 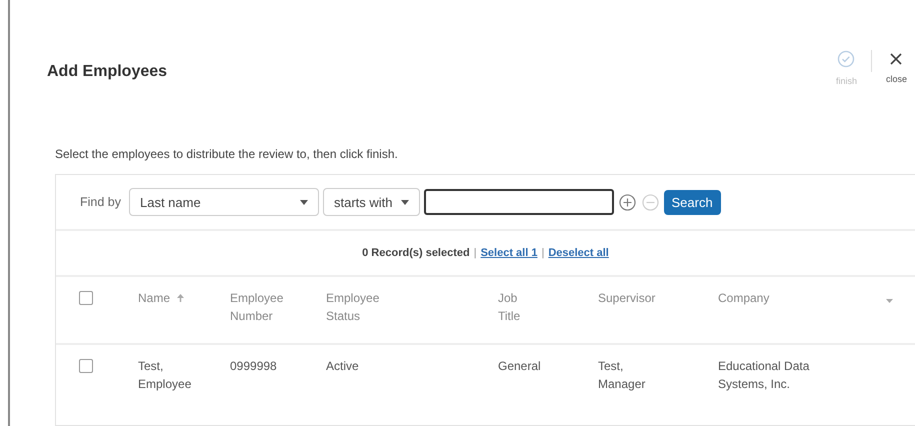 I want to click on sort-arrow-icon, so click(x=180, y=298).